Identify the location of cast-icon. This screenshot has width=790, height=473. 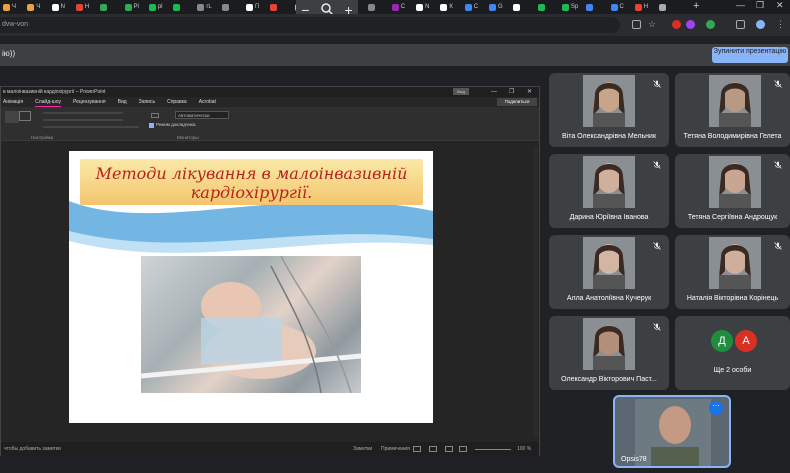
(636, 24).